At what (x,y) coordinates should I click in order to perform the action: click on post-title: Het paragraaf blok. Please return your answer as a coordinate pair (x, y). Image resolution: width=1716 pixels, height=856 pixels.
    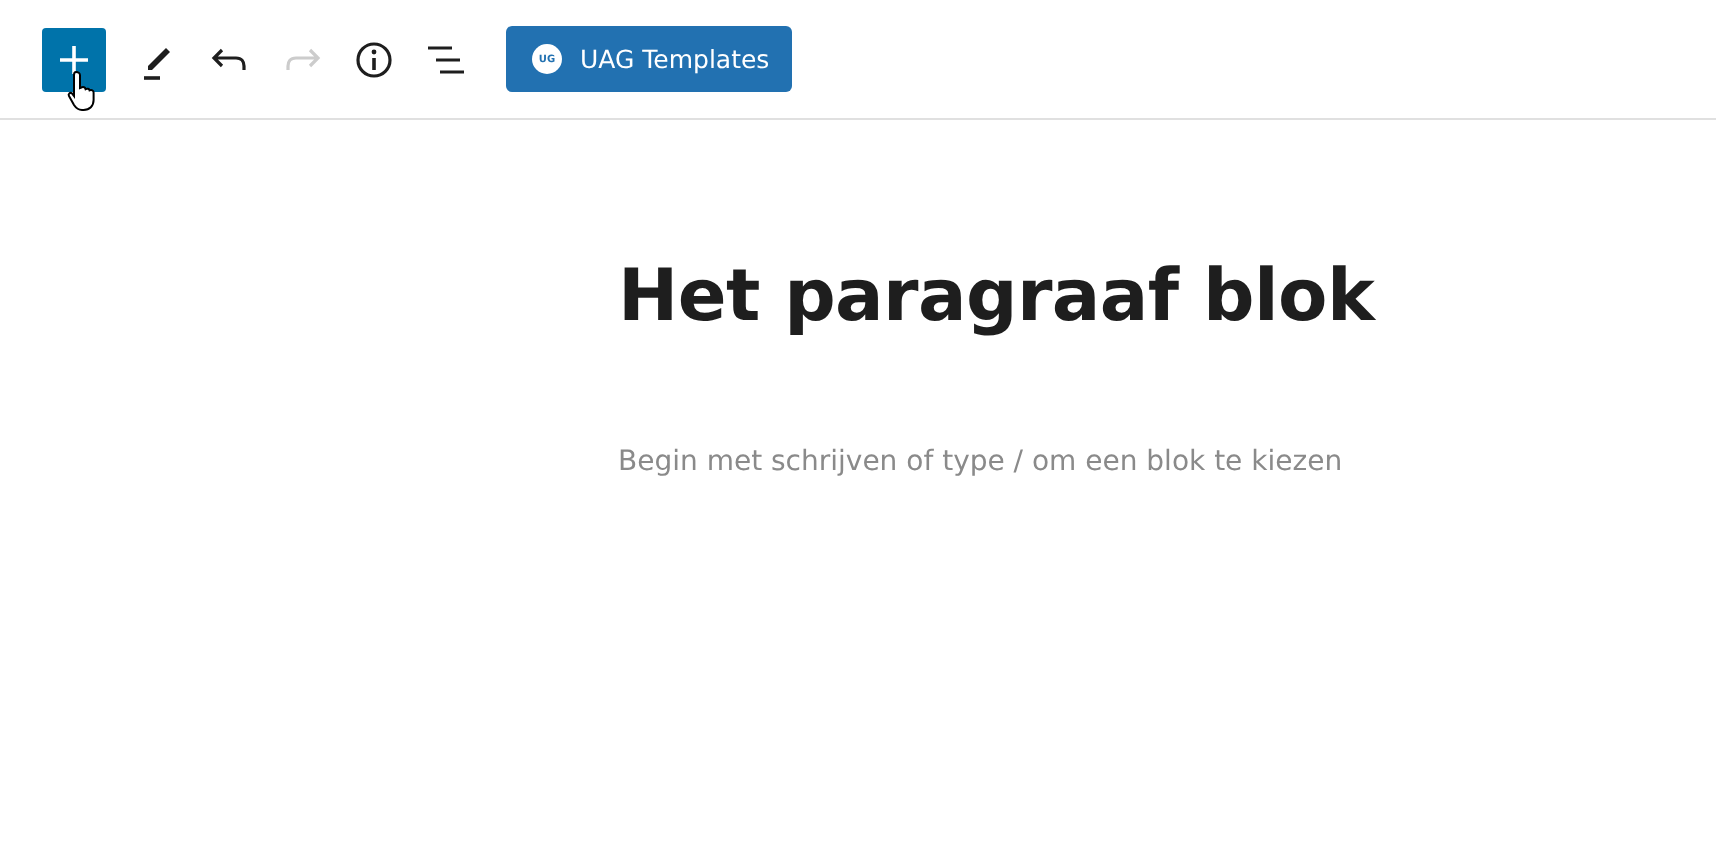
    Looking at the image, I should click on (998, 297).